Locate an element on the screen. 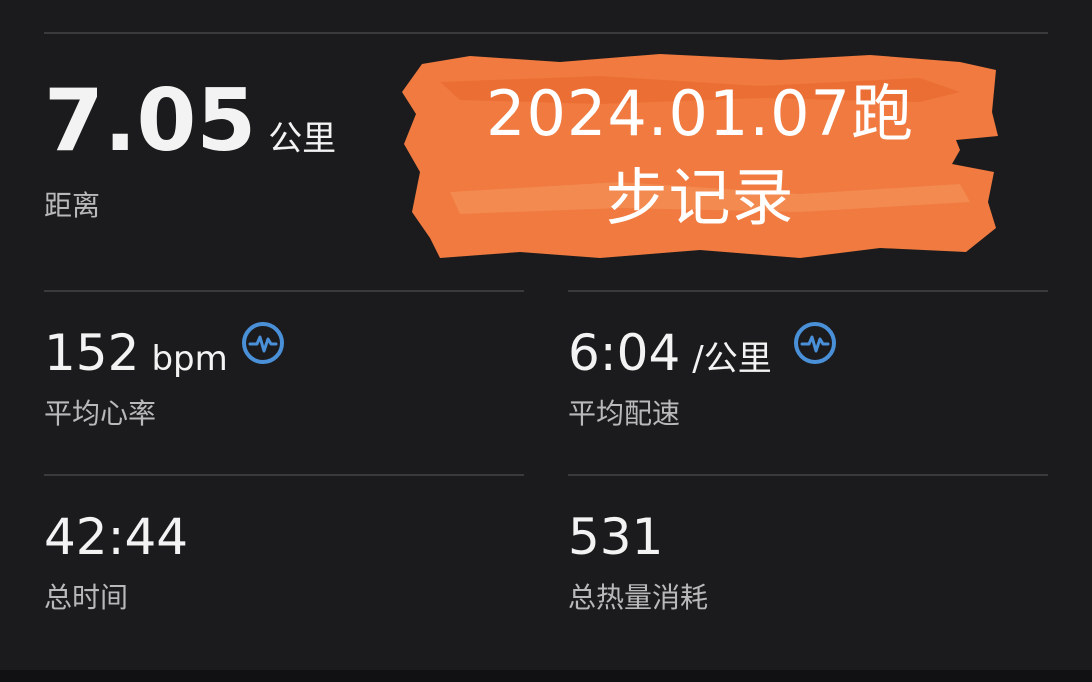 This screenshot has height=682, width=1092. calories-number: 531 is located at coordinates (616, 537).